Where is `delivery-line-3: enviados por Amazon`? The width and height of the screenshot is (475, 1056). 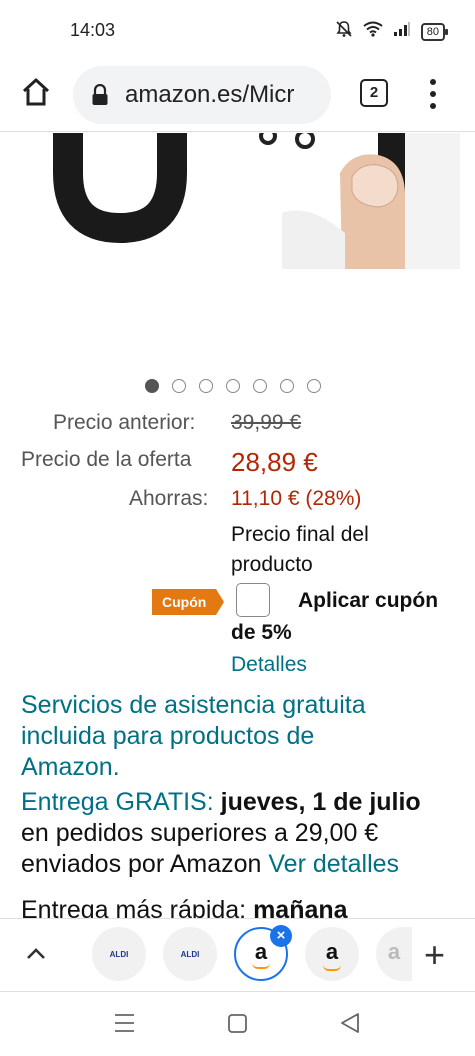 delivery-line-3: enviados por Amazon is located at coordinates (141, 864).